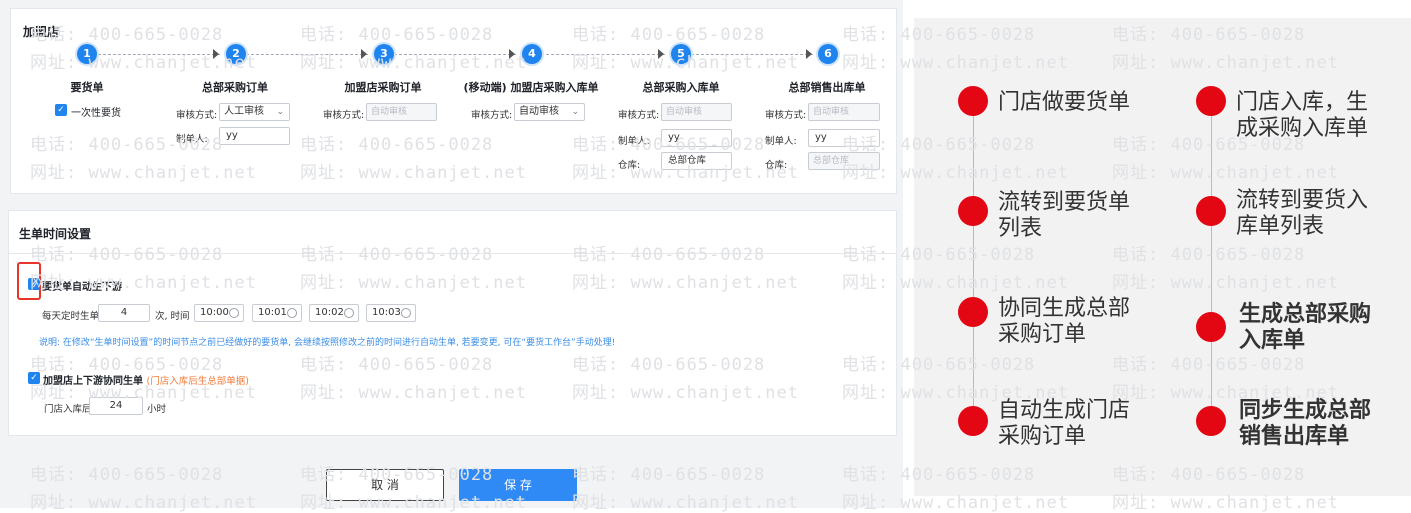 The width and height of the screenshot is (1411, 513). I want to click on hours-unit: 小时, so click(157, 409).